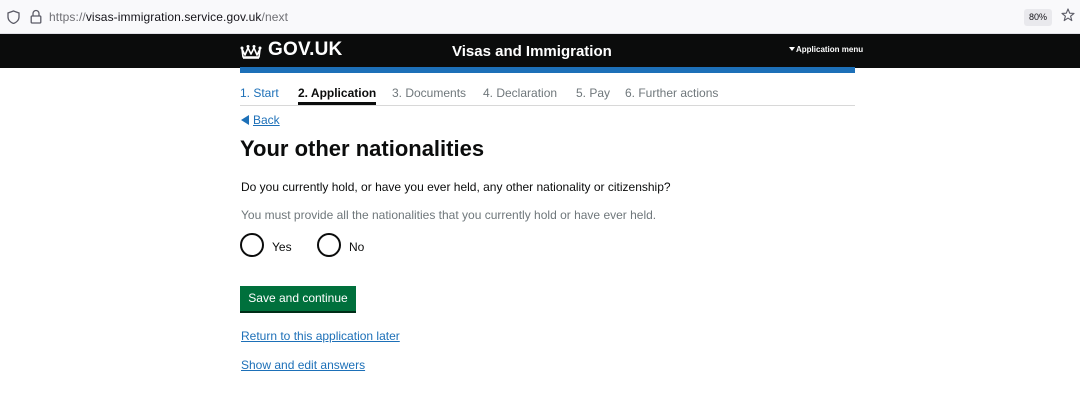 The width and height of the screenshot is (1080, 401). I want to click on star-icon, so click(1068, 15).